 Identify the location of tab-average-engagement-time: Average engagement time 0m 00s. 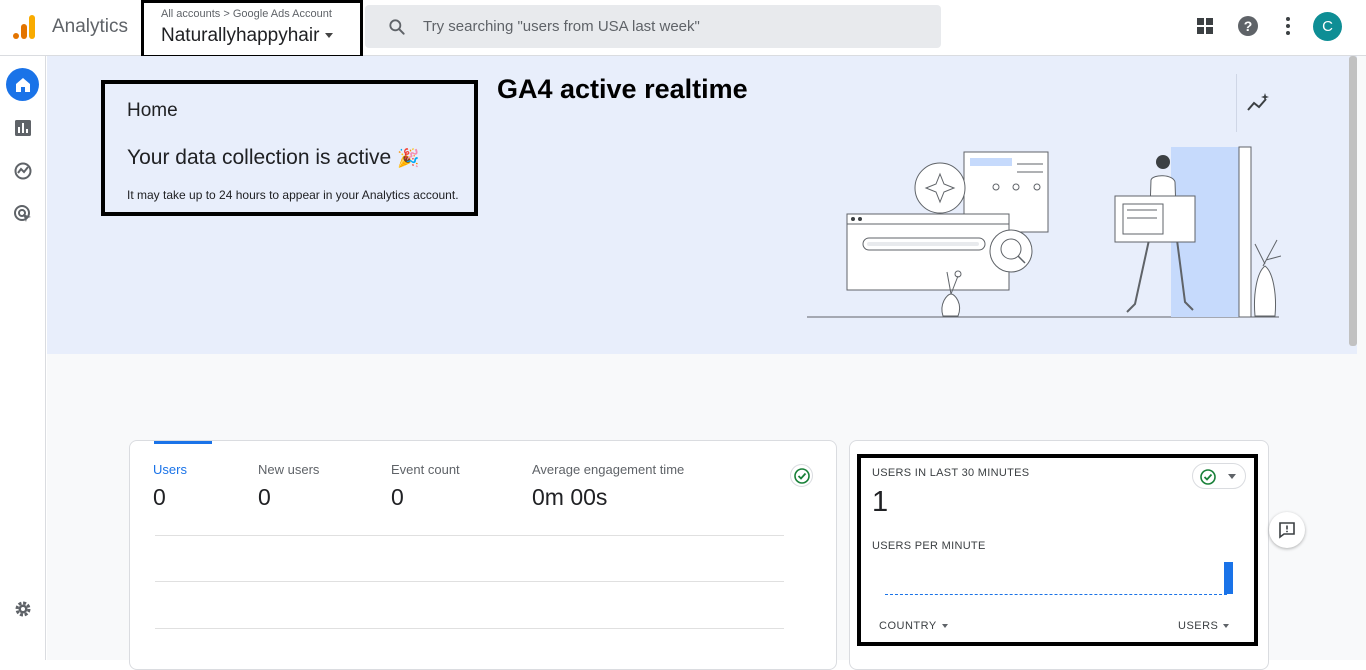
(608, 486).